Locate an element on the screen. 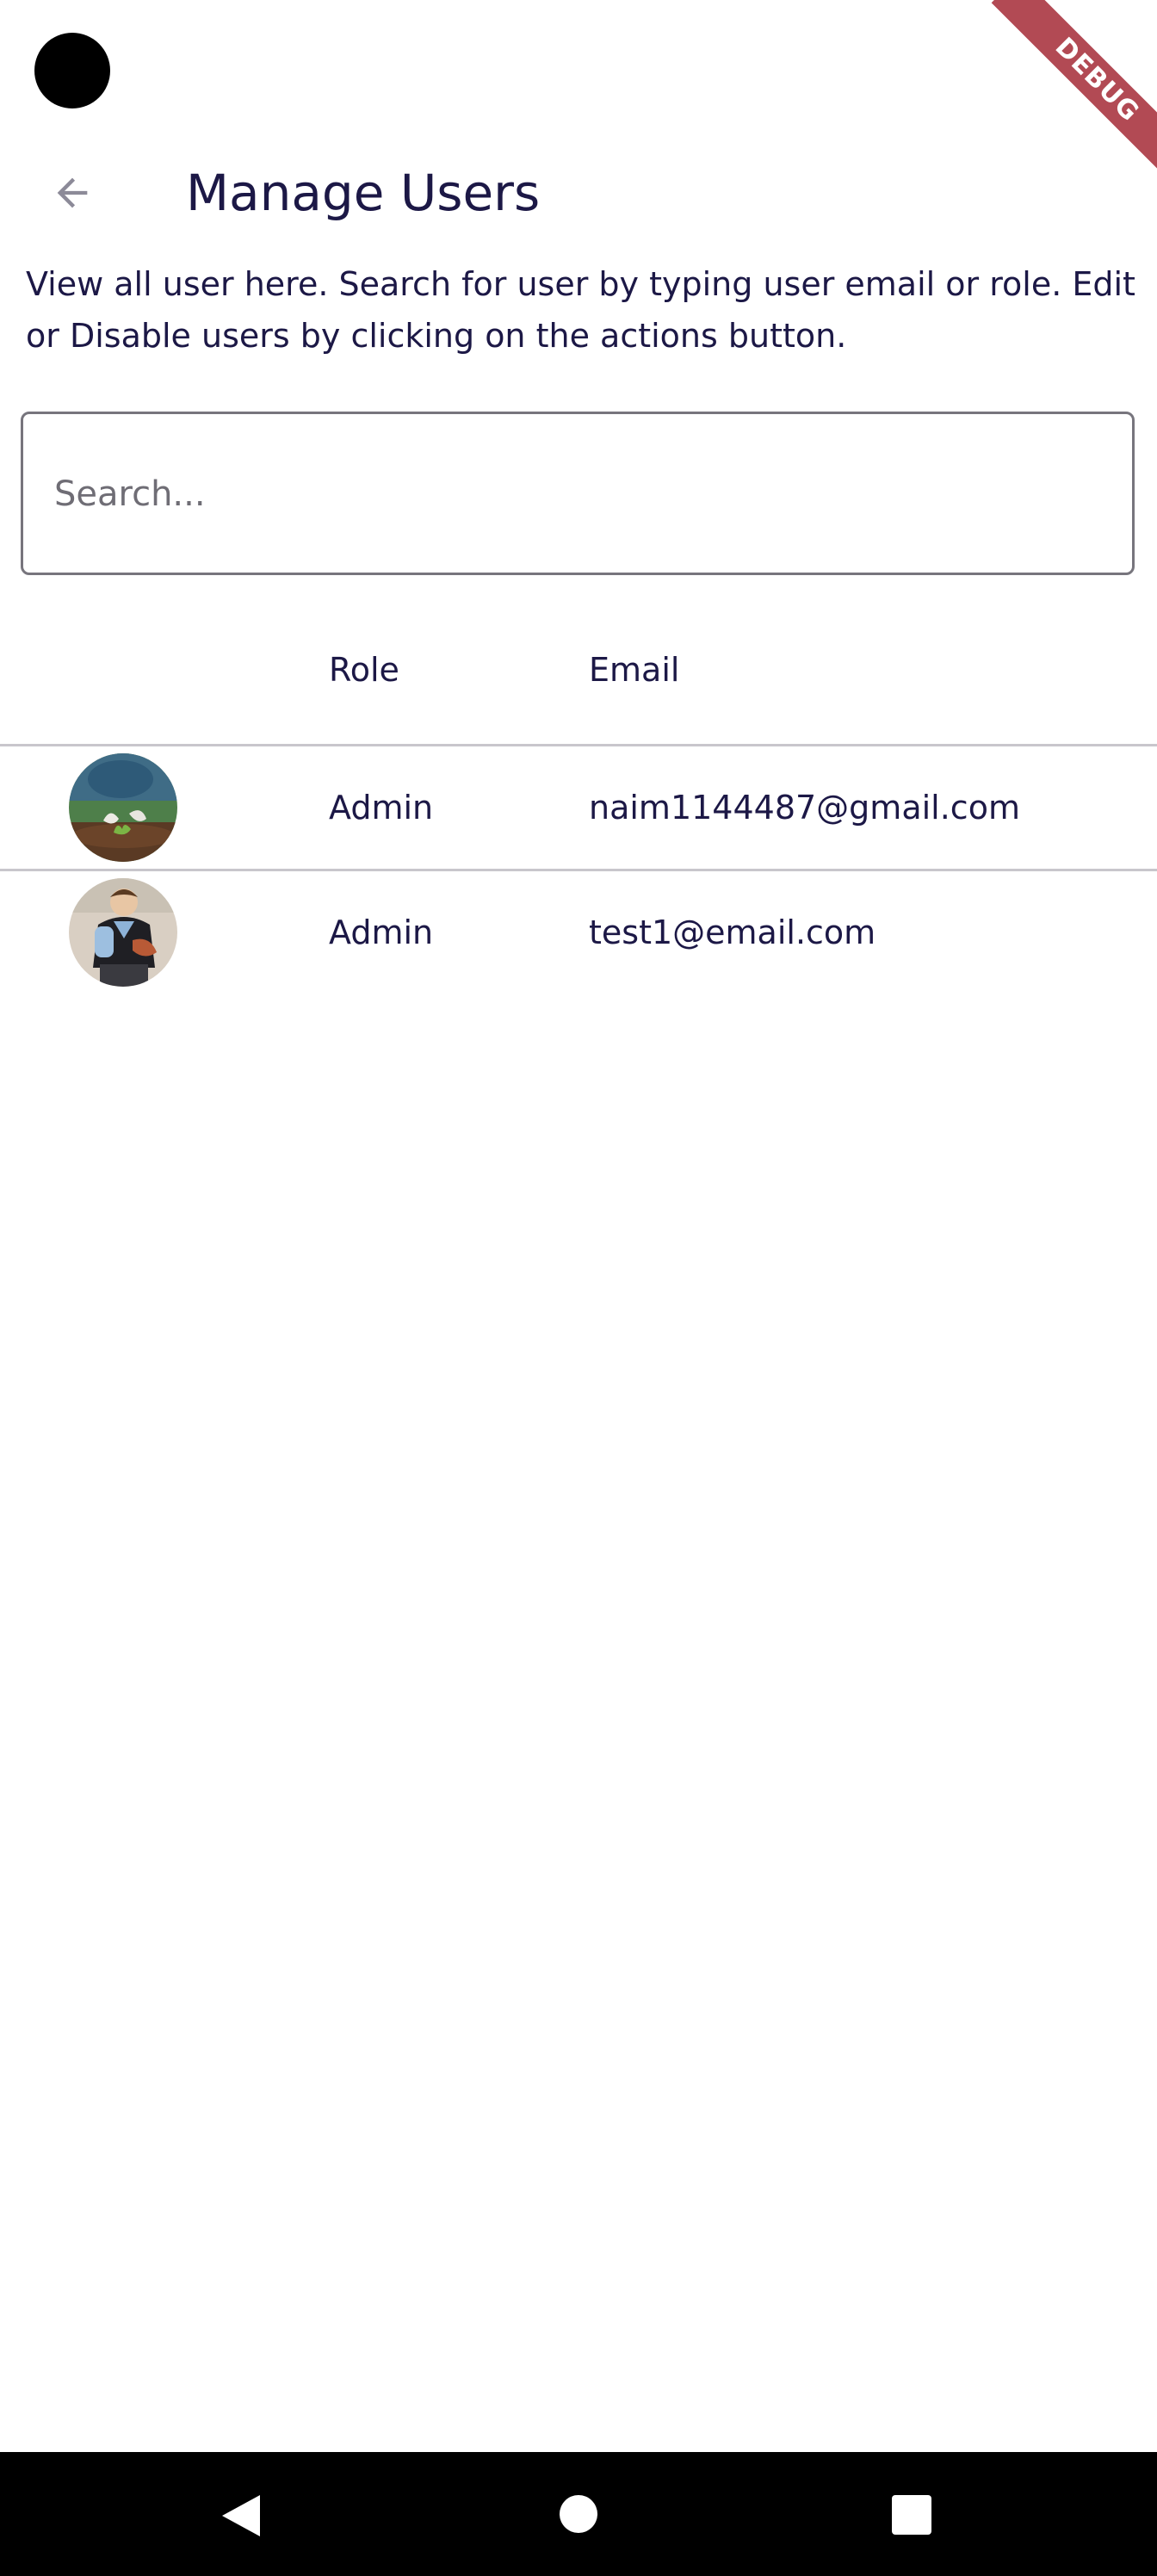 The image size is (1157, 2576). page-title: Manage Users is located at coordinates (364, 193).